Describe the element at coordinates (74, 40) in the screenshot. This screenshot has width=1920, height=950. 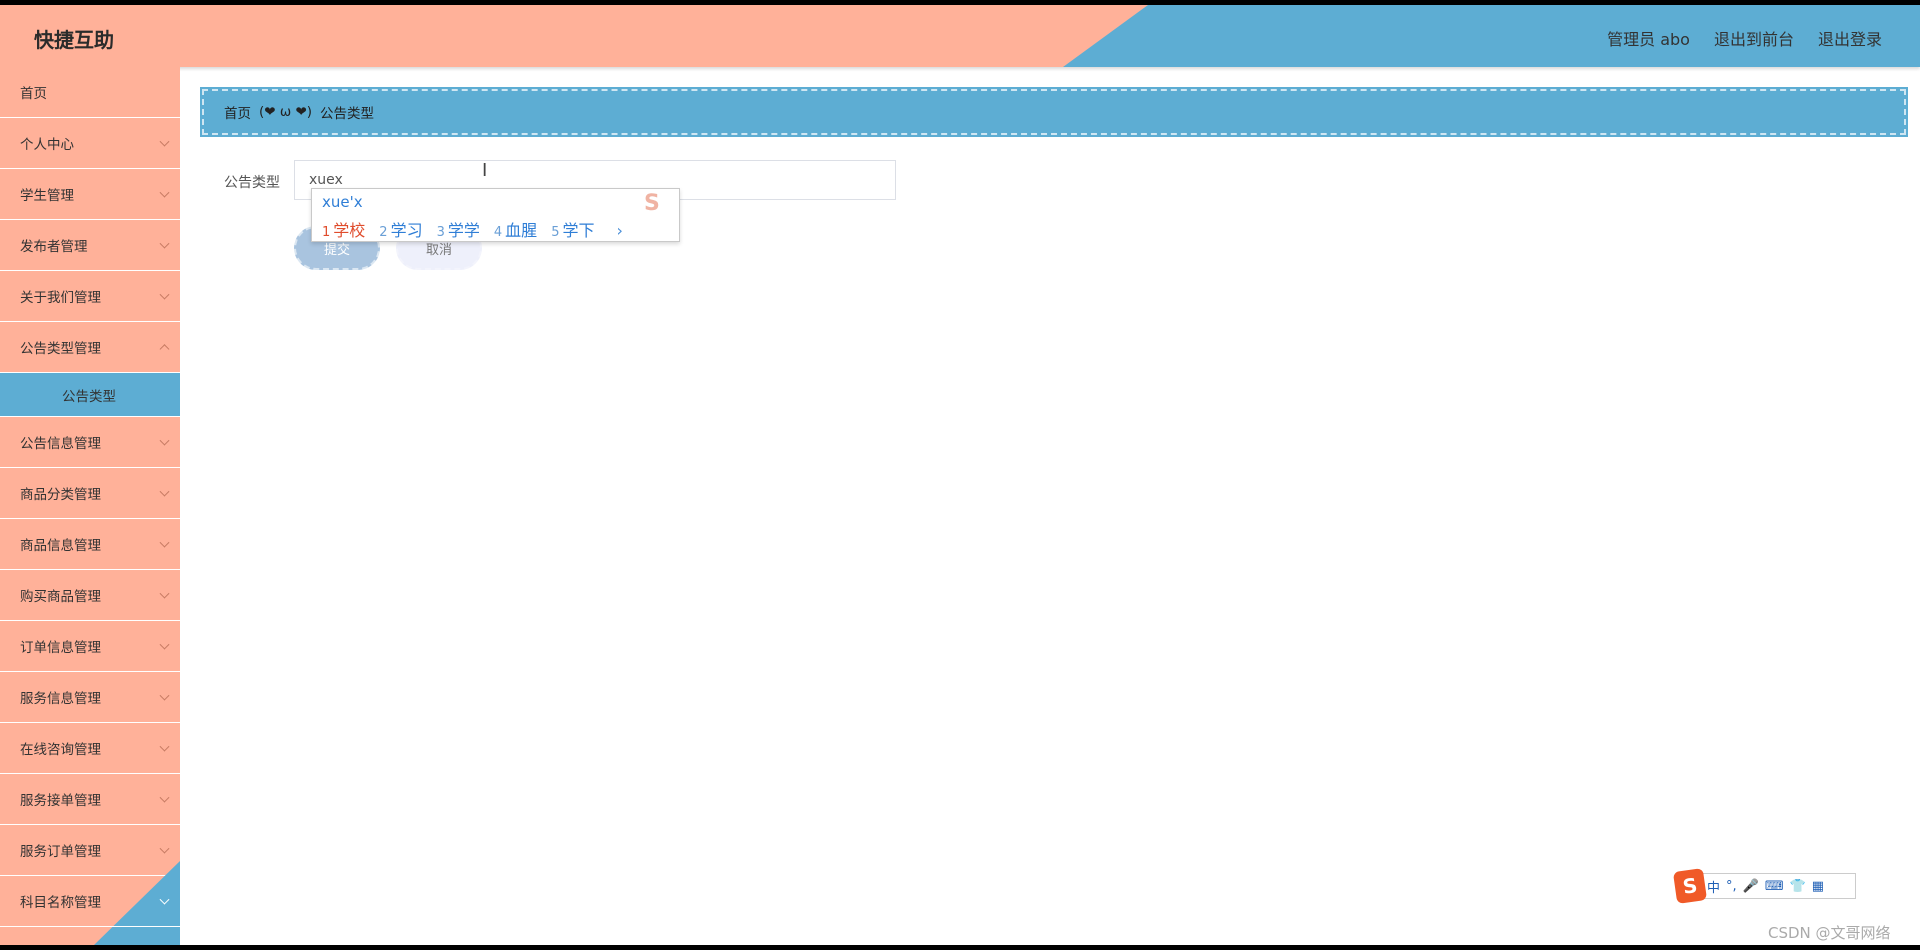
I see `app-title: 快捷互助` at that location.